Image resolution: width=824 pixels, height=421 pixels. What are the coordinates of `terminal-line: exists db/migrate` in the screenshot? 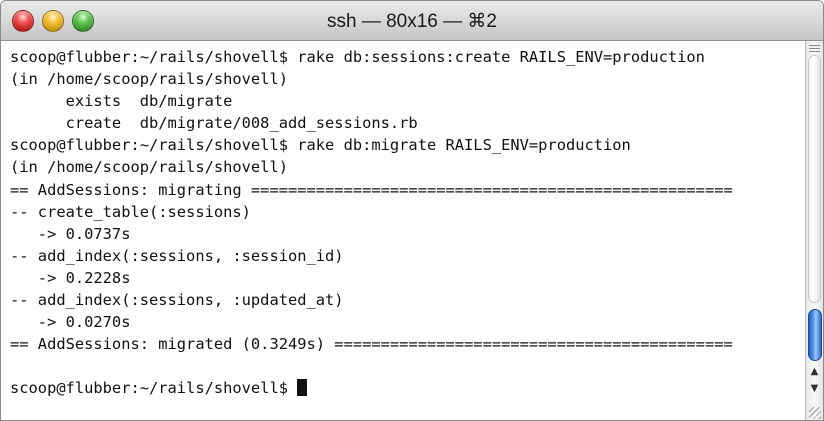 It's located at (121, 101).